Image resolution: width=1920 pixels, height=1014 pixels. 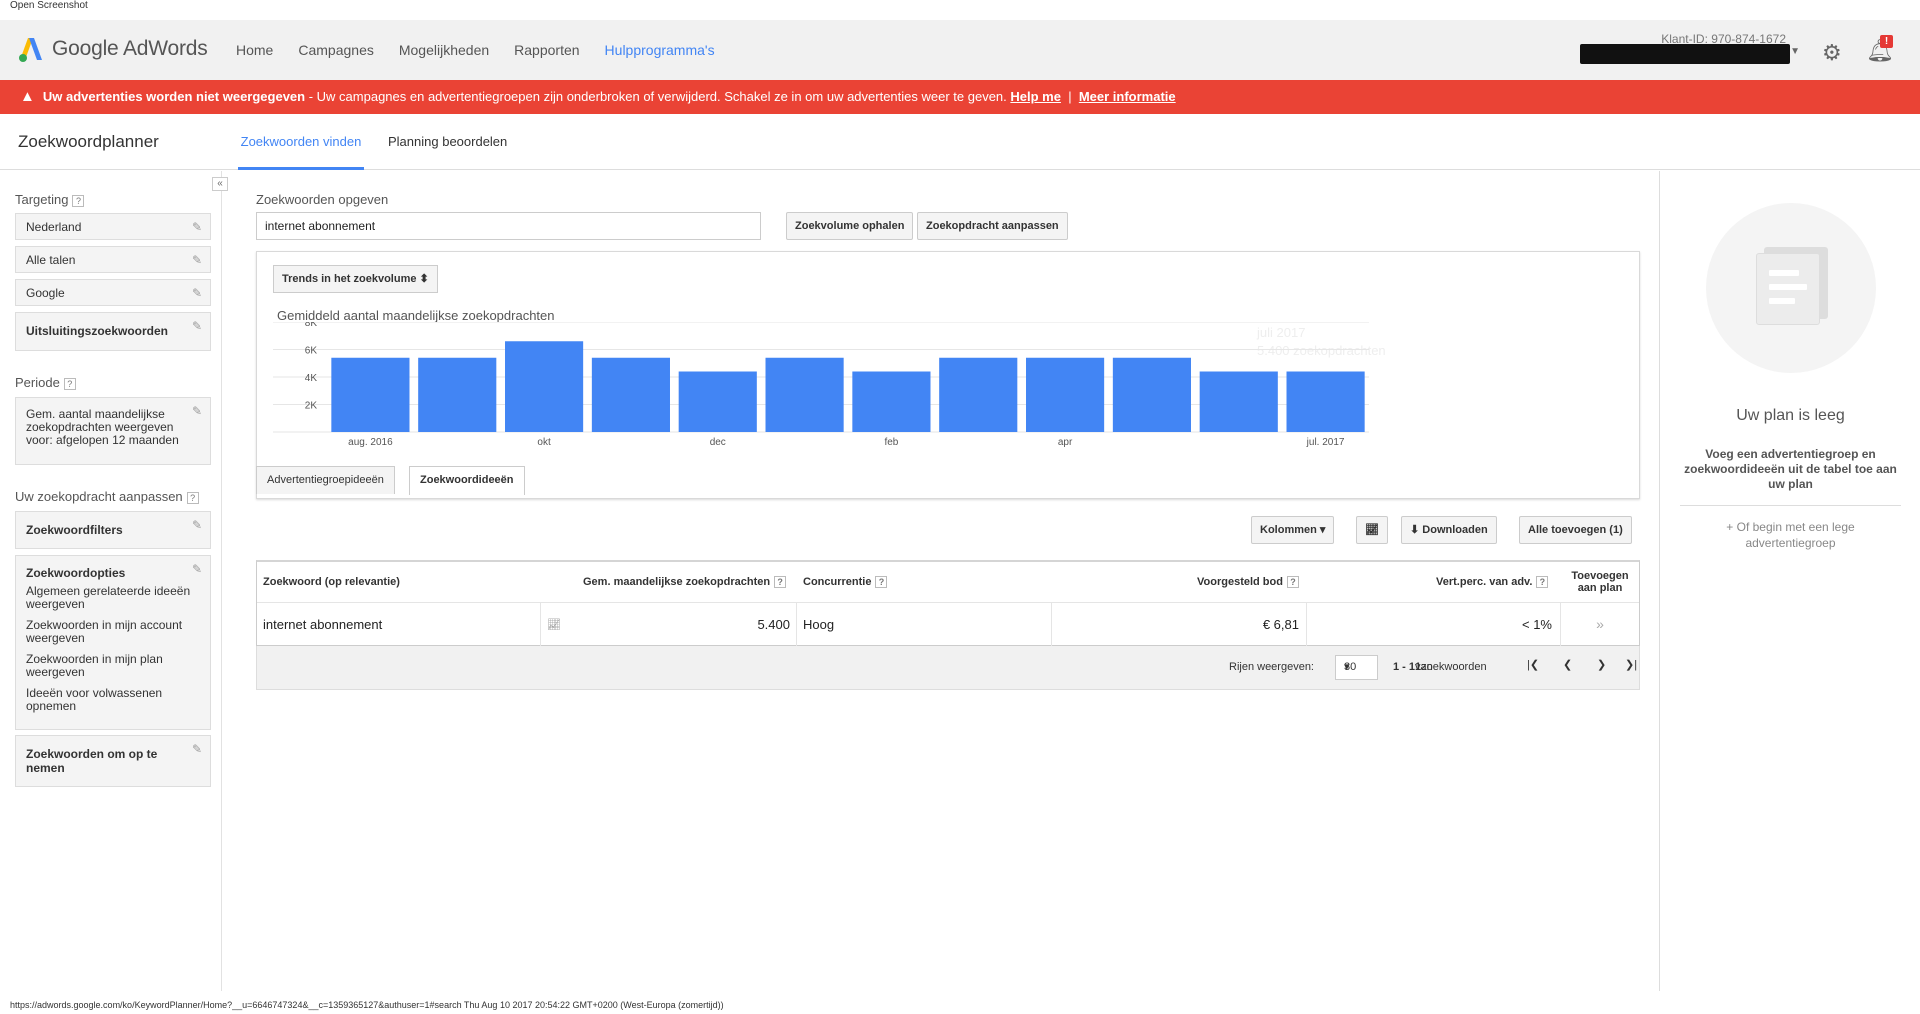 I want to click on bar-apr, so click(x=1065, y=394).